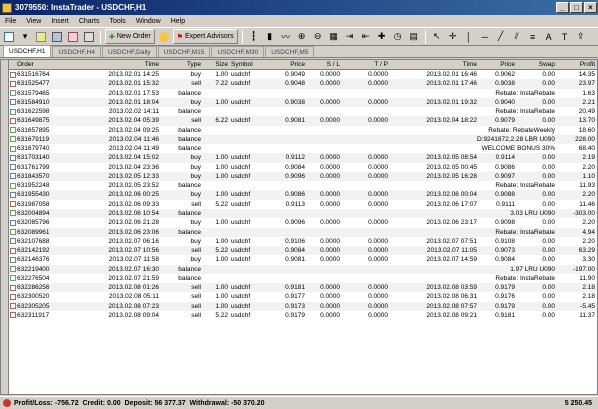 The image size is (598, 409). What do you see at coordinates (576, 65) in the screenshot?
I see `col-profit-header: Profit` at bounding box center [576, 65].